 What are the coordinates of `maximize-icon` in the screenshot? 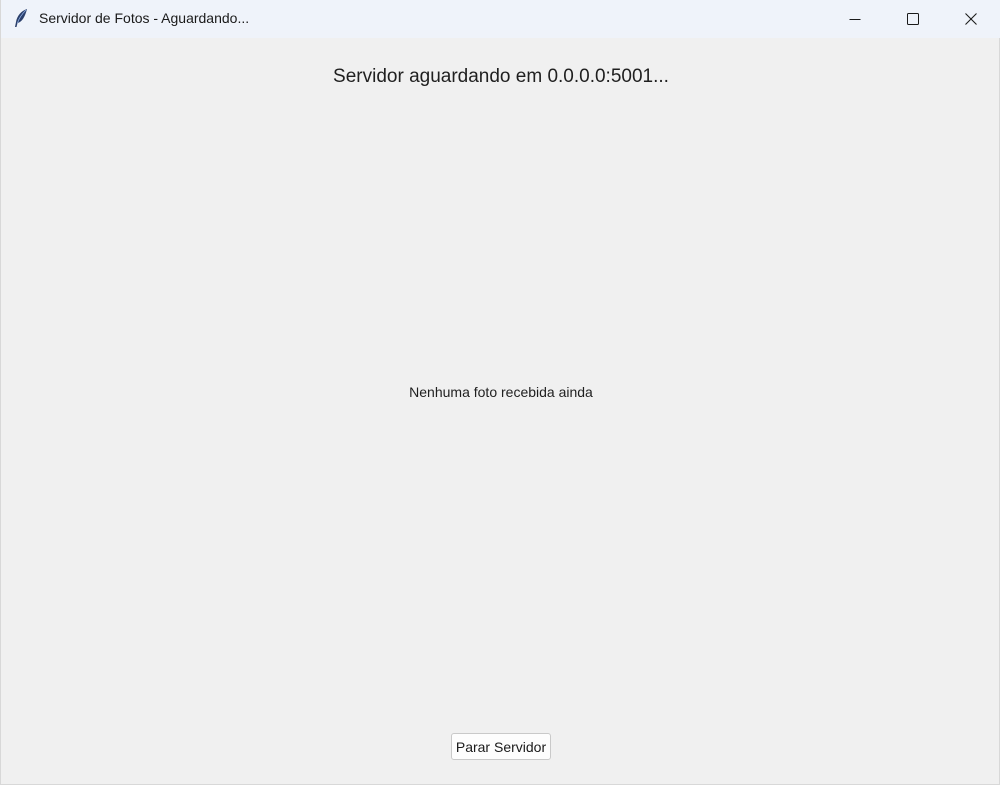 It's located at (913, 19).